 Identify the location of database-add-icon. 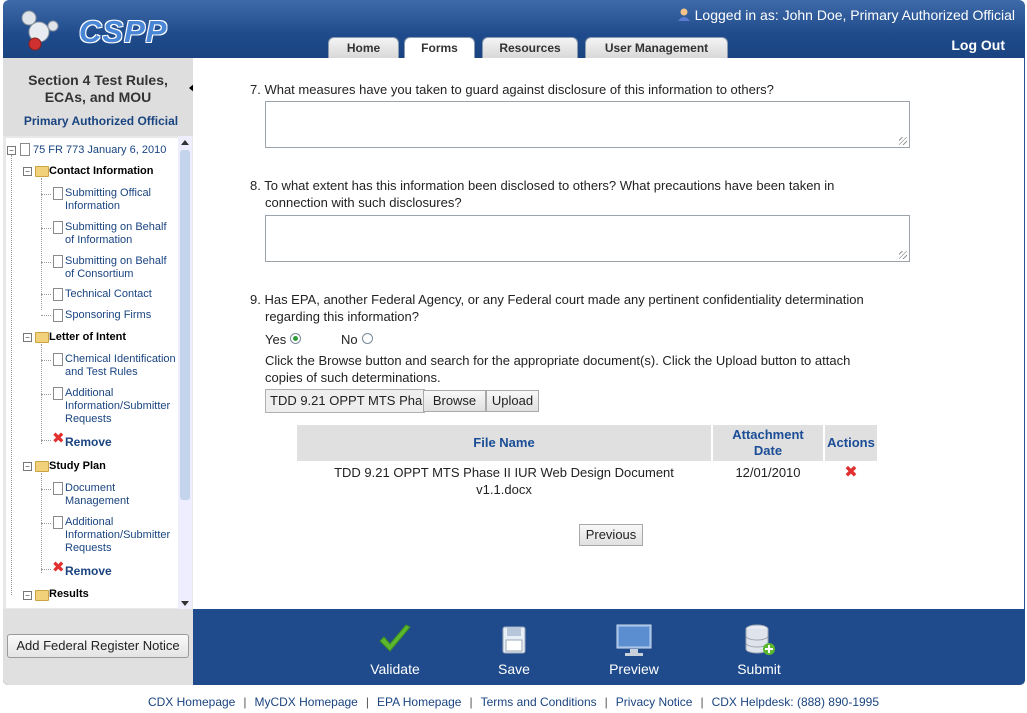
(760, 639).